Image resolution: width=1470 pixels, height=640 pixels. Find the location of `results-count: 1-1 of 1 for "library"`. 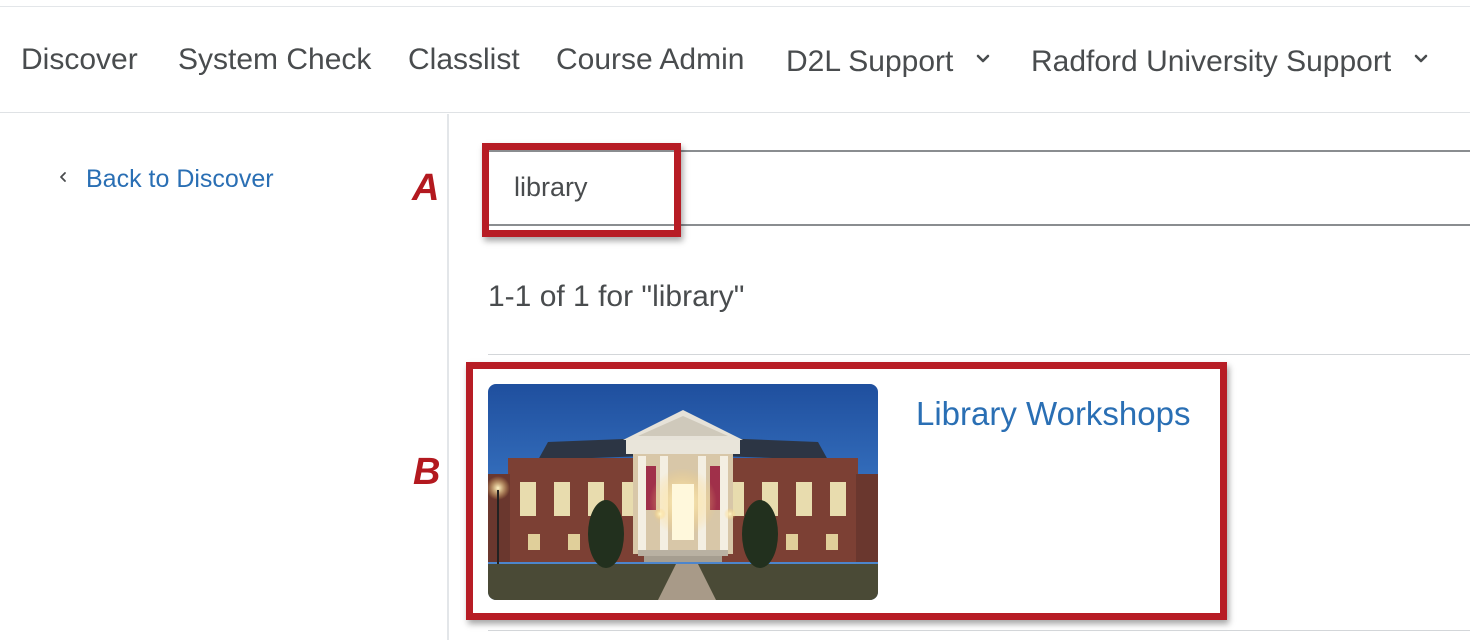

results-count: 1-1 of 1 for "library" is located at coordinates (616, 296).